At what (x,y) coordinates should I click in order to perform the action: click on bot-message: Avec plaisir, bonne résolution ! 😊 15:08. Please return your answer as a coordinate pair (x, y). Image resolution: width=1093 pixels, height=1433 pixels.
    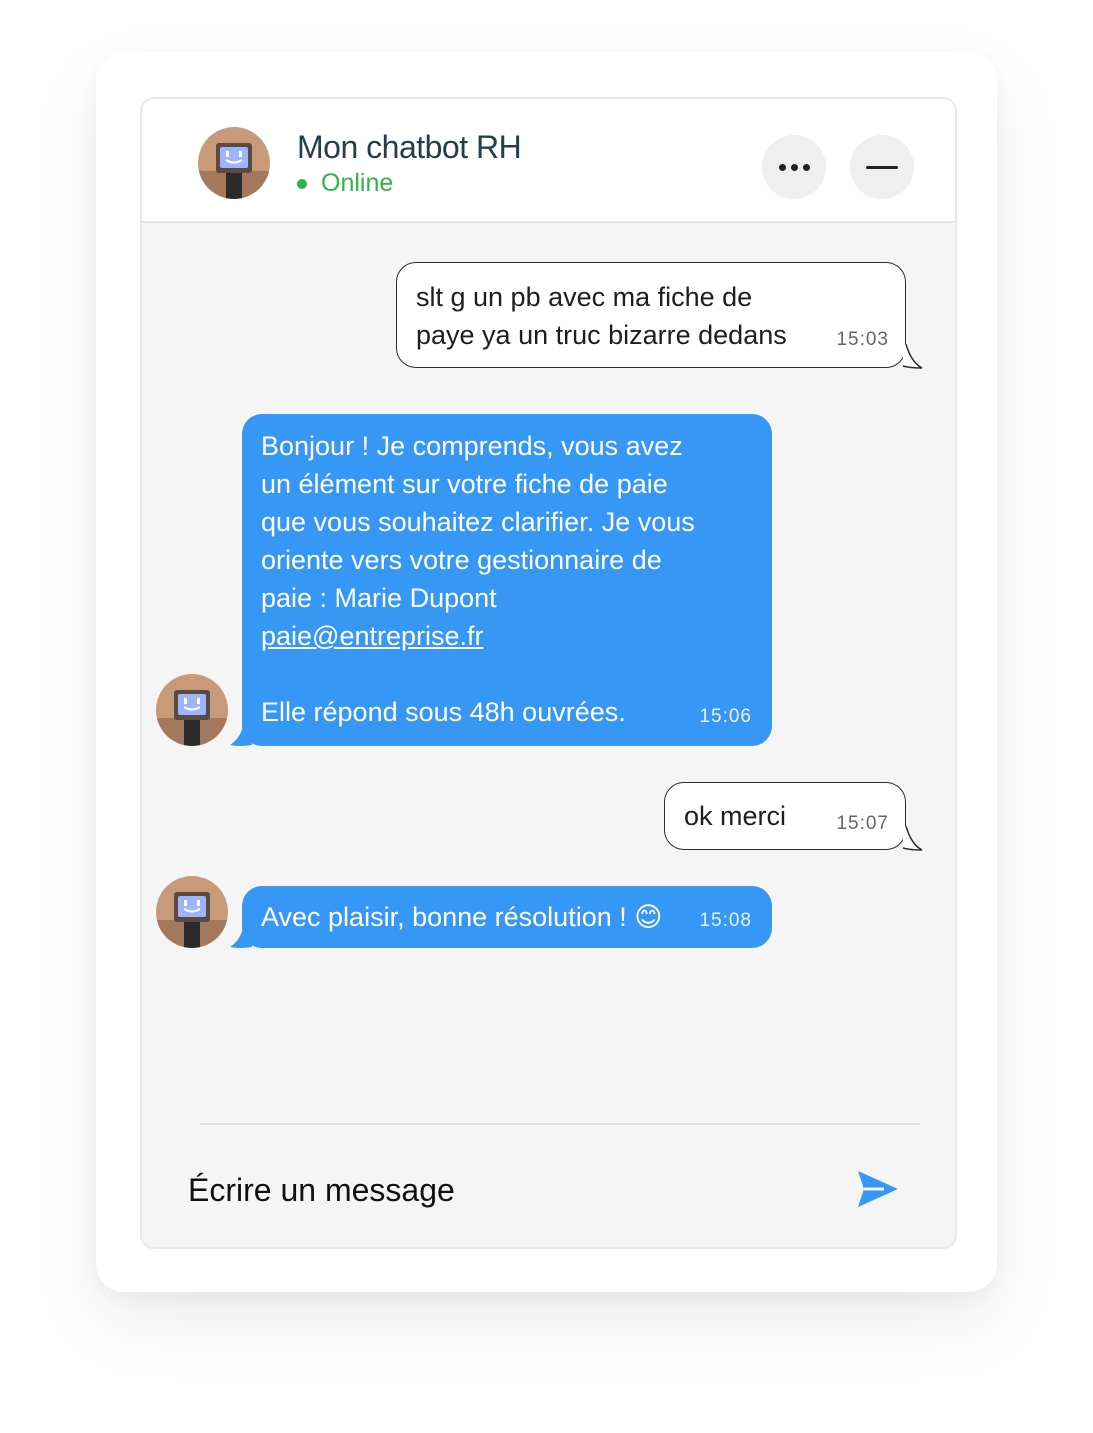
    Looking at the image, I should click on (507, 917).